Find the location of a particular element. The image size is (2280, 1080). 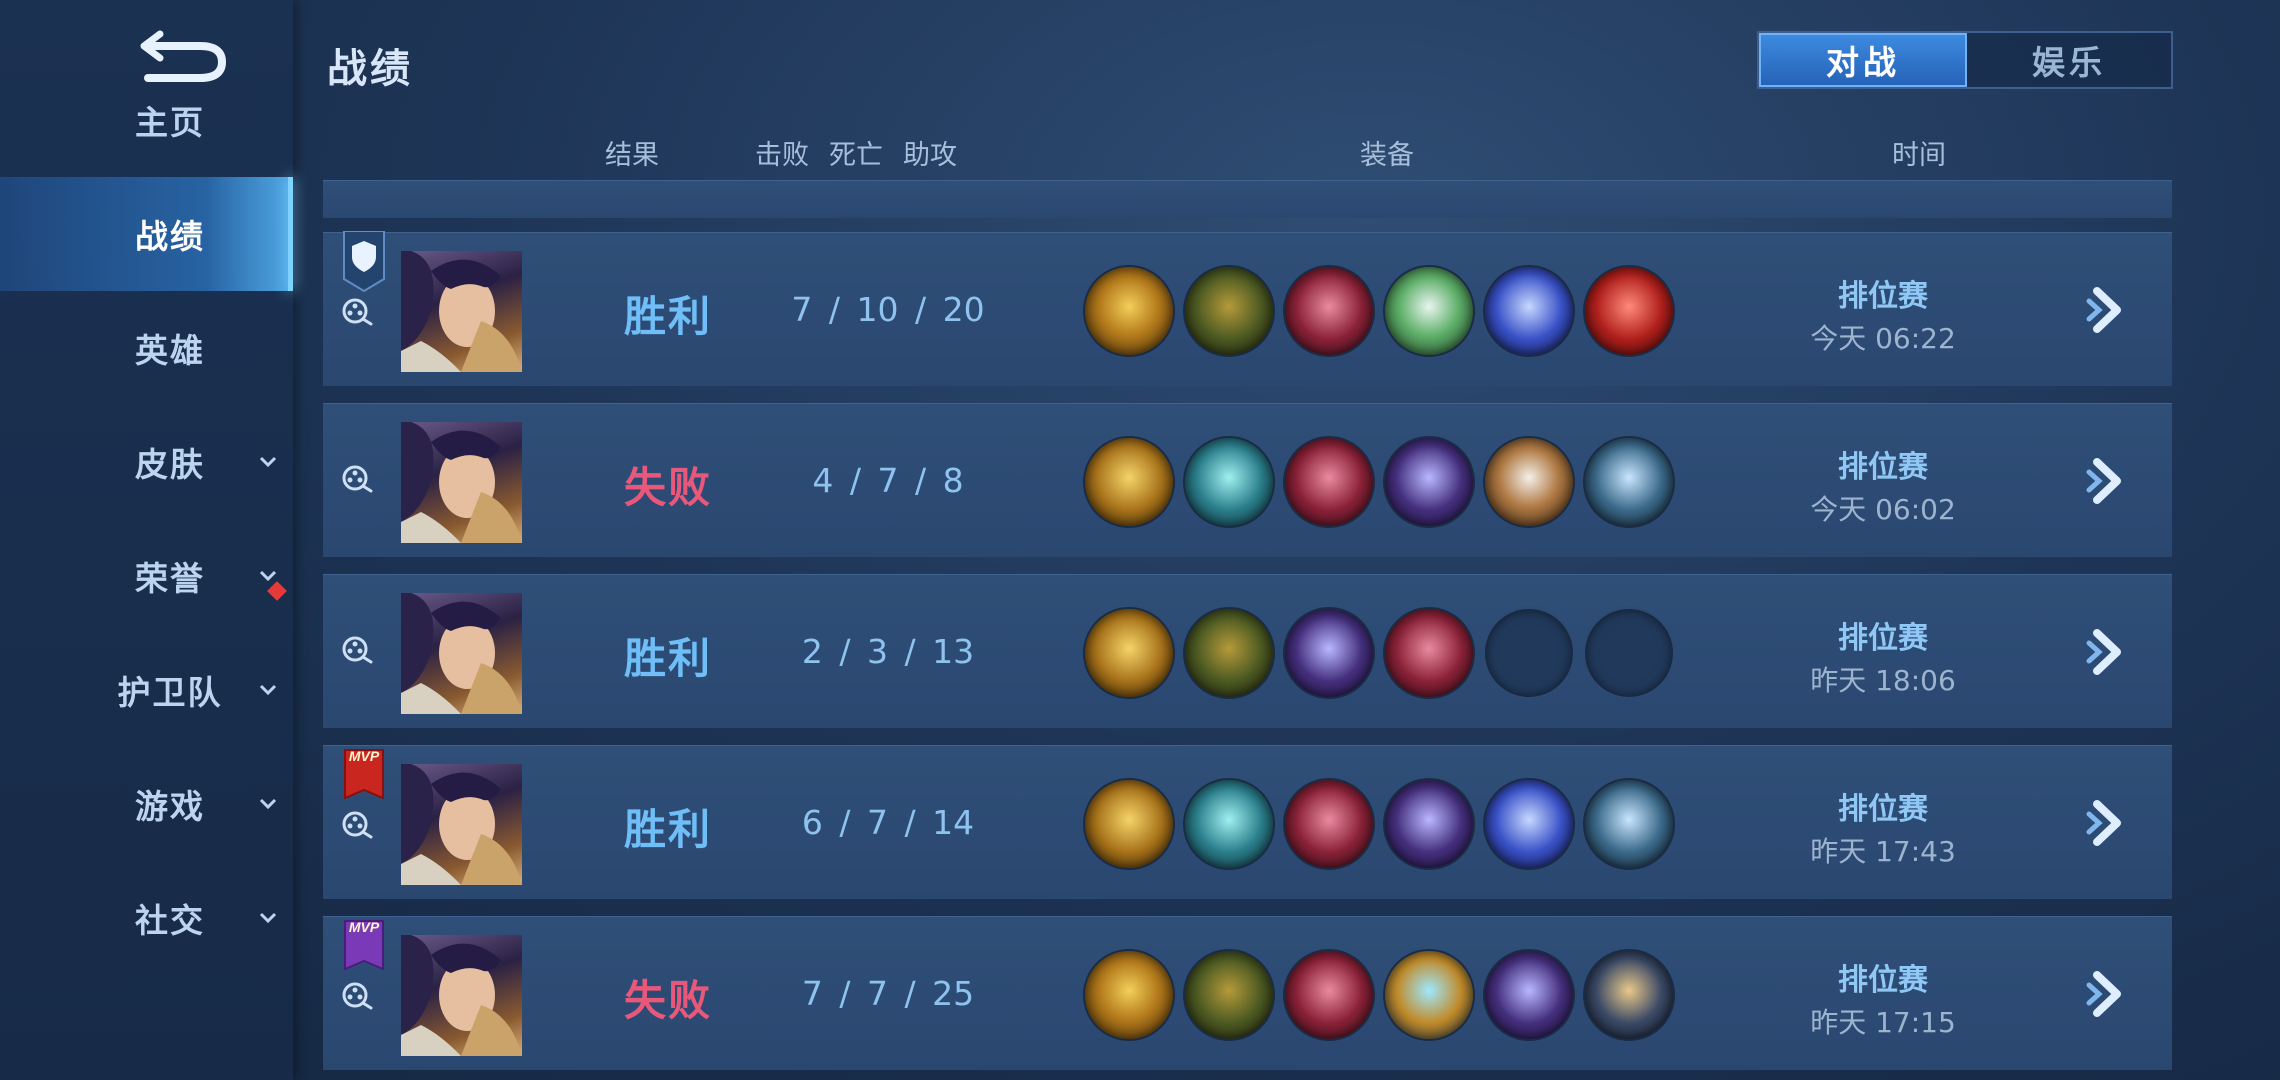

tab-battle: 对战 is located at coordinates (1863, 60).